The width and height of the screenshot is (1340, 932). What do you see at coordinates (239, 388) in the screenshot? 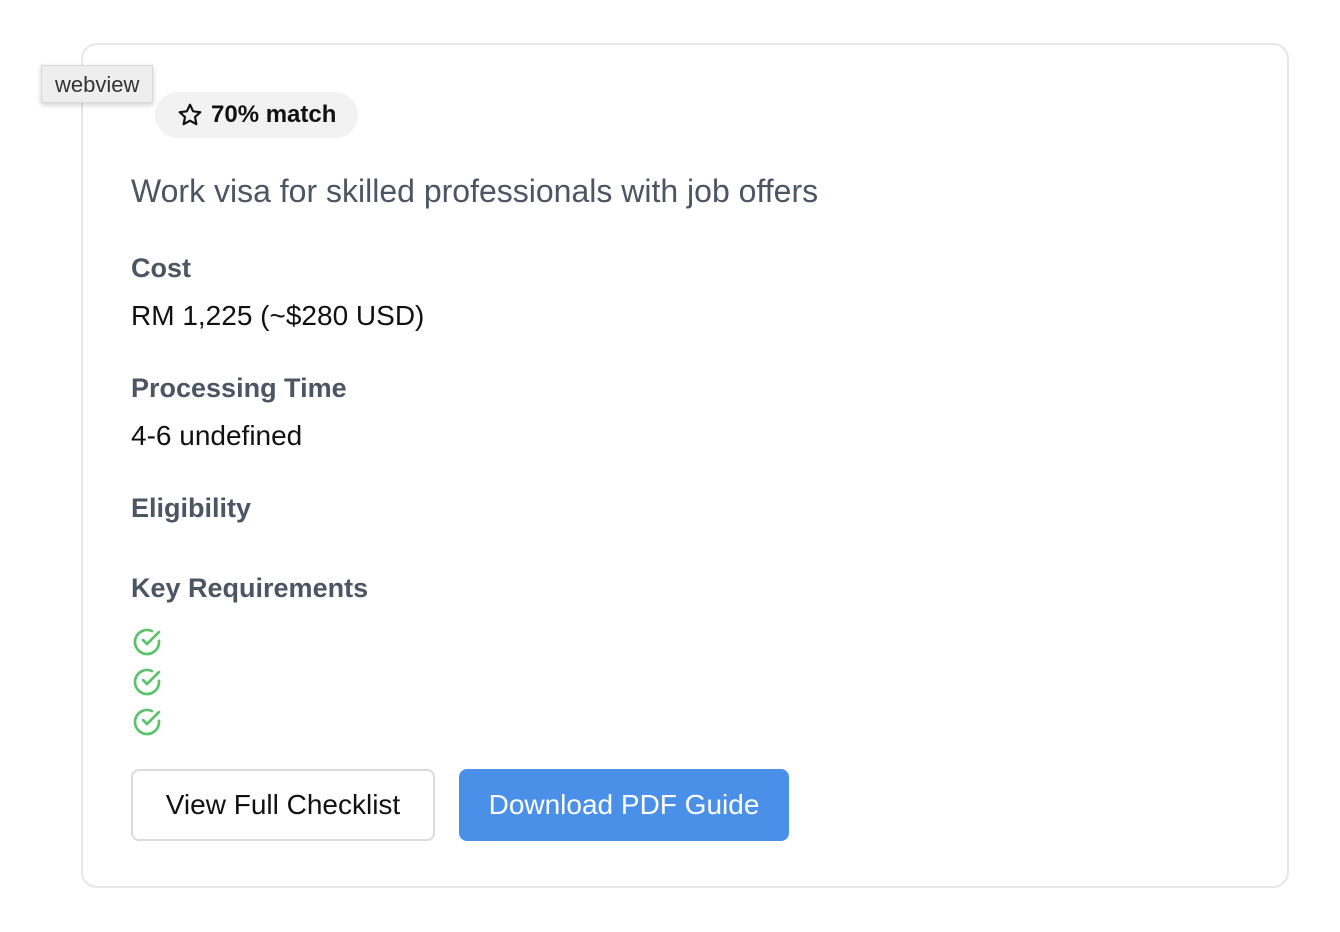
I see `processing-time-label: Processing Time` at bounding box center [239, 388].